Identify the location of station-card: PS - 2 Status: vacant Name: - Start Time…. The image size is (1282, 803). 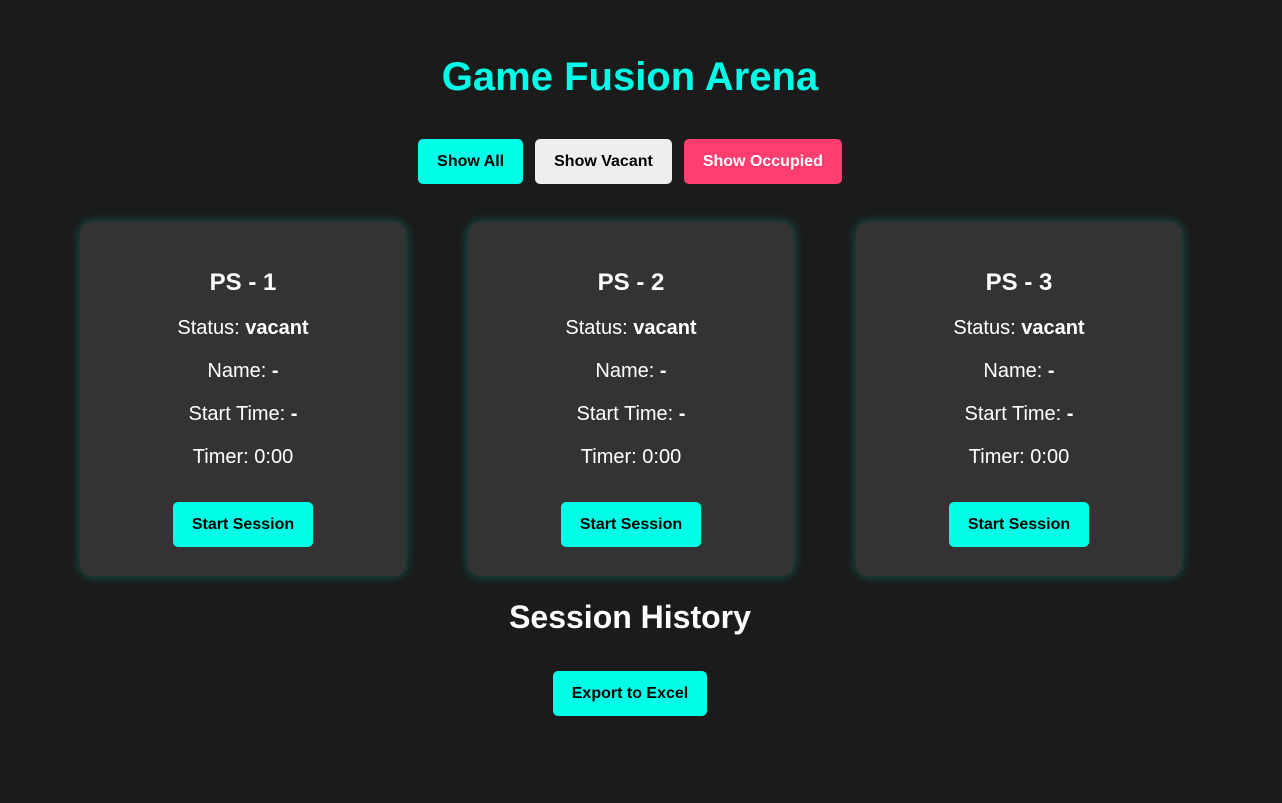
(631, 399).